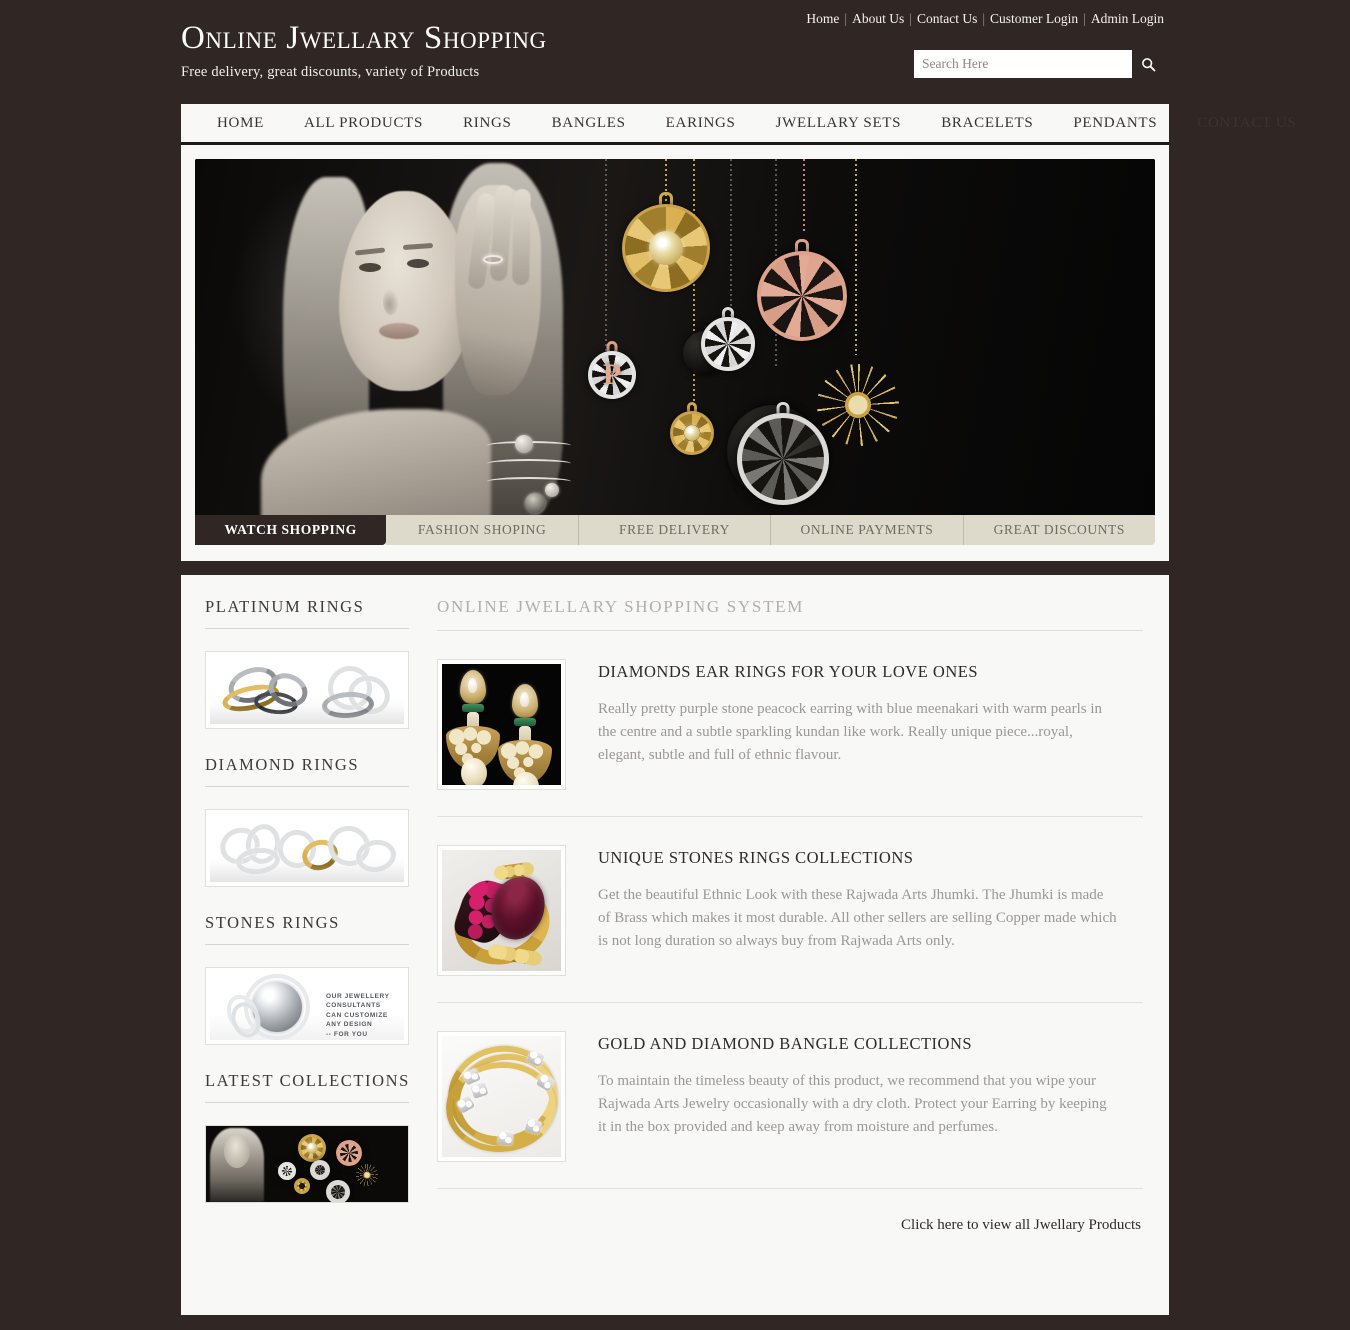 The width and height of the screenshot is (1350, 1330). Describe the element at coordinates (420, 340) in the screenshot. I see `banner-model-photo` at that location.